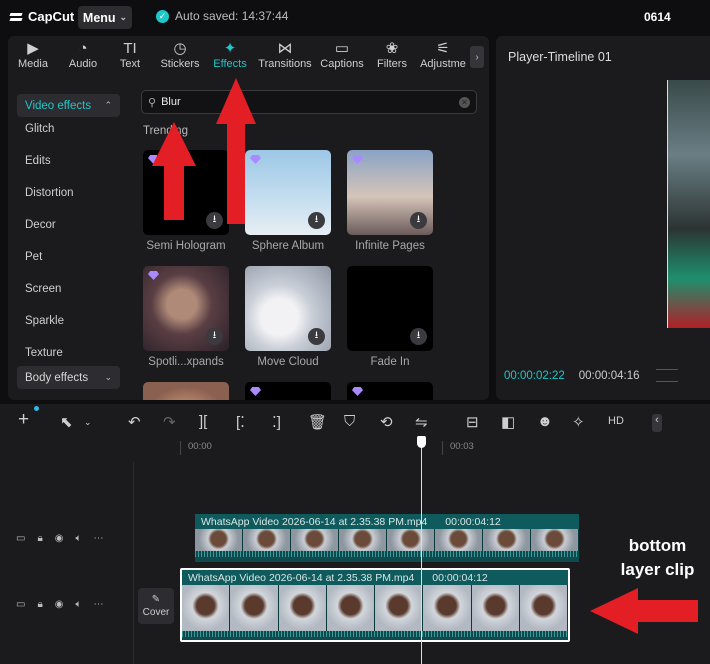 The height and width of the screenshot is (664, 710). Describe the element at coordinates (667, 375) in the screenshot. I see `grid-icon` at that location.